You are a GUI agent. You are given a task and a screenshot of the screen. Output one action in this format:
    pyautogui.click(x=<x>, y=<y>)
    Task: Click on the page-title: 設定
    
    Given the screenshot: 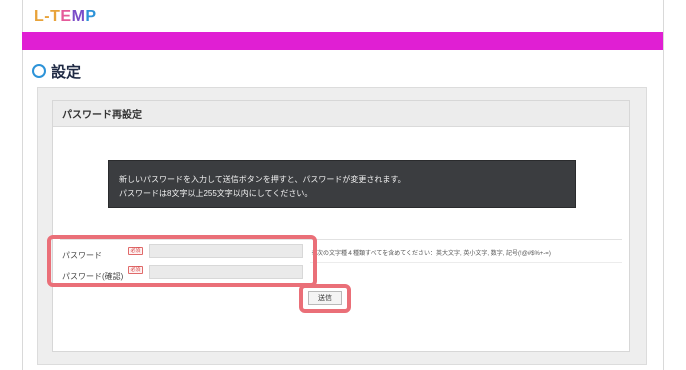 What is the action you would take?
    pyautogui.click(x=56, y=71)
    